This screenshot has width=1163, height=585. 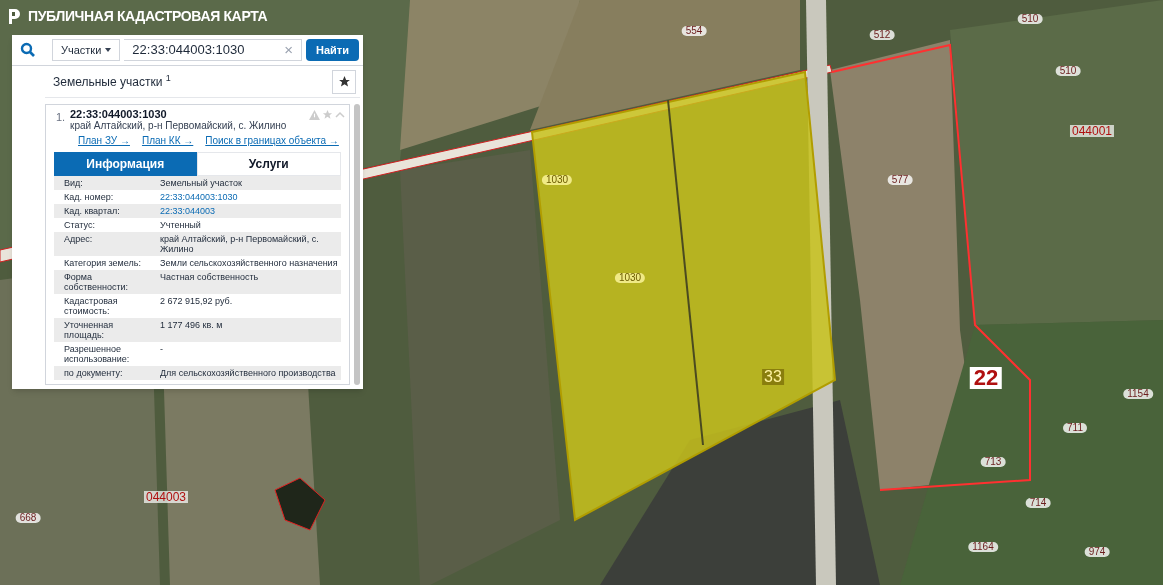 I want to click on parcel-number-label: 044001, so click(x=1092, y=131).